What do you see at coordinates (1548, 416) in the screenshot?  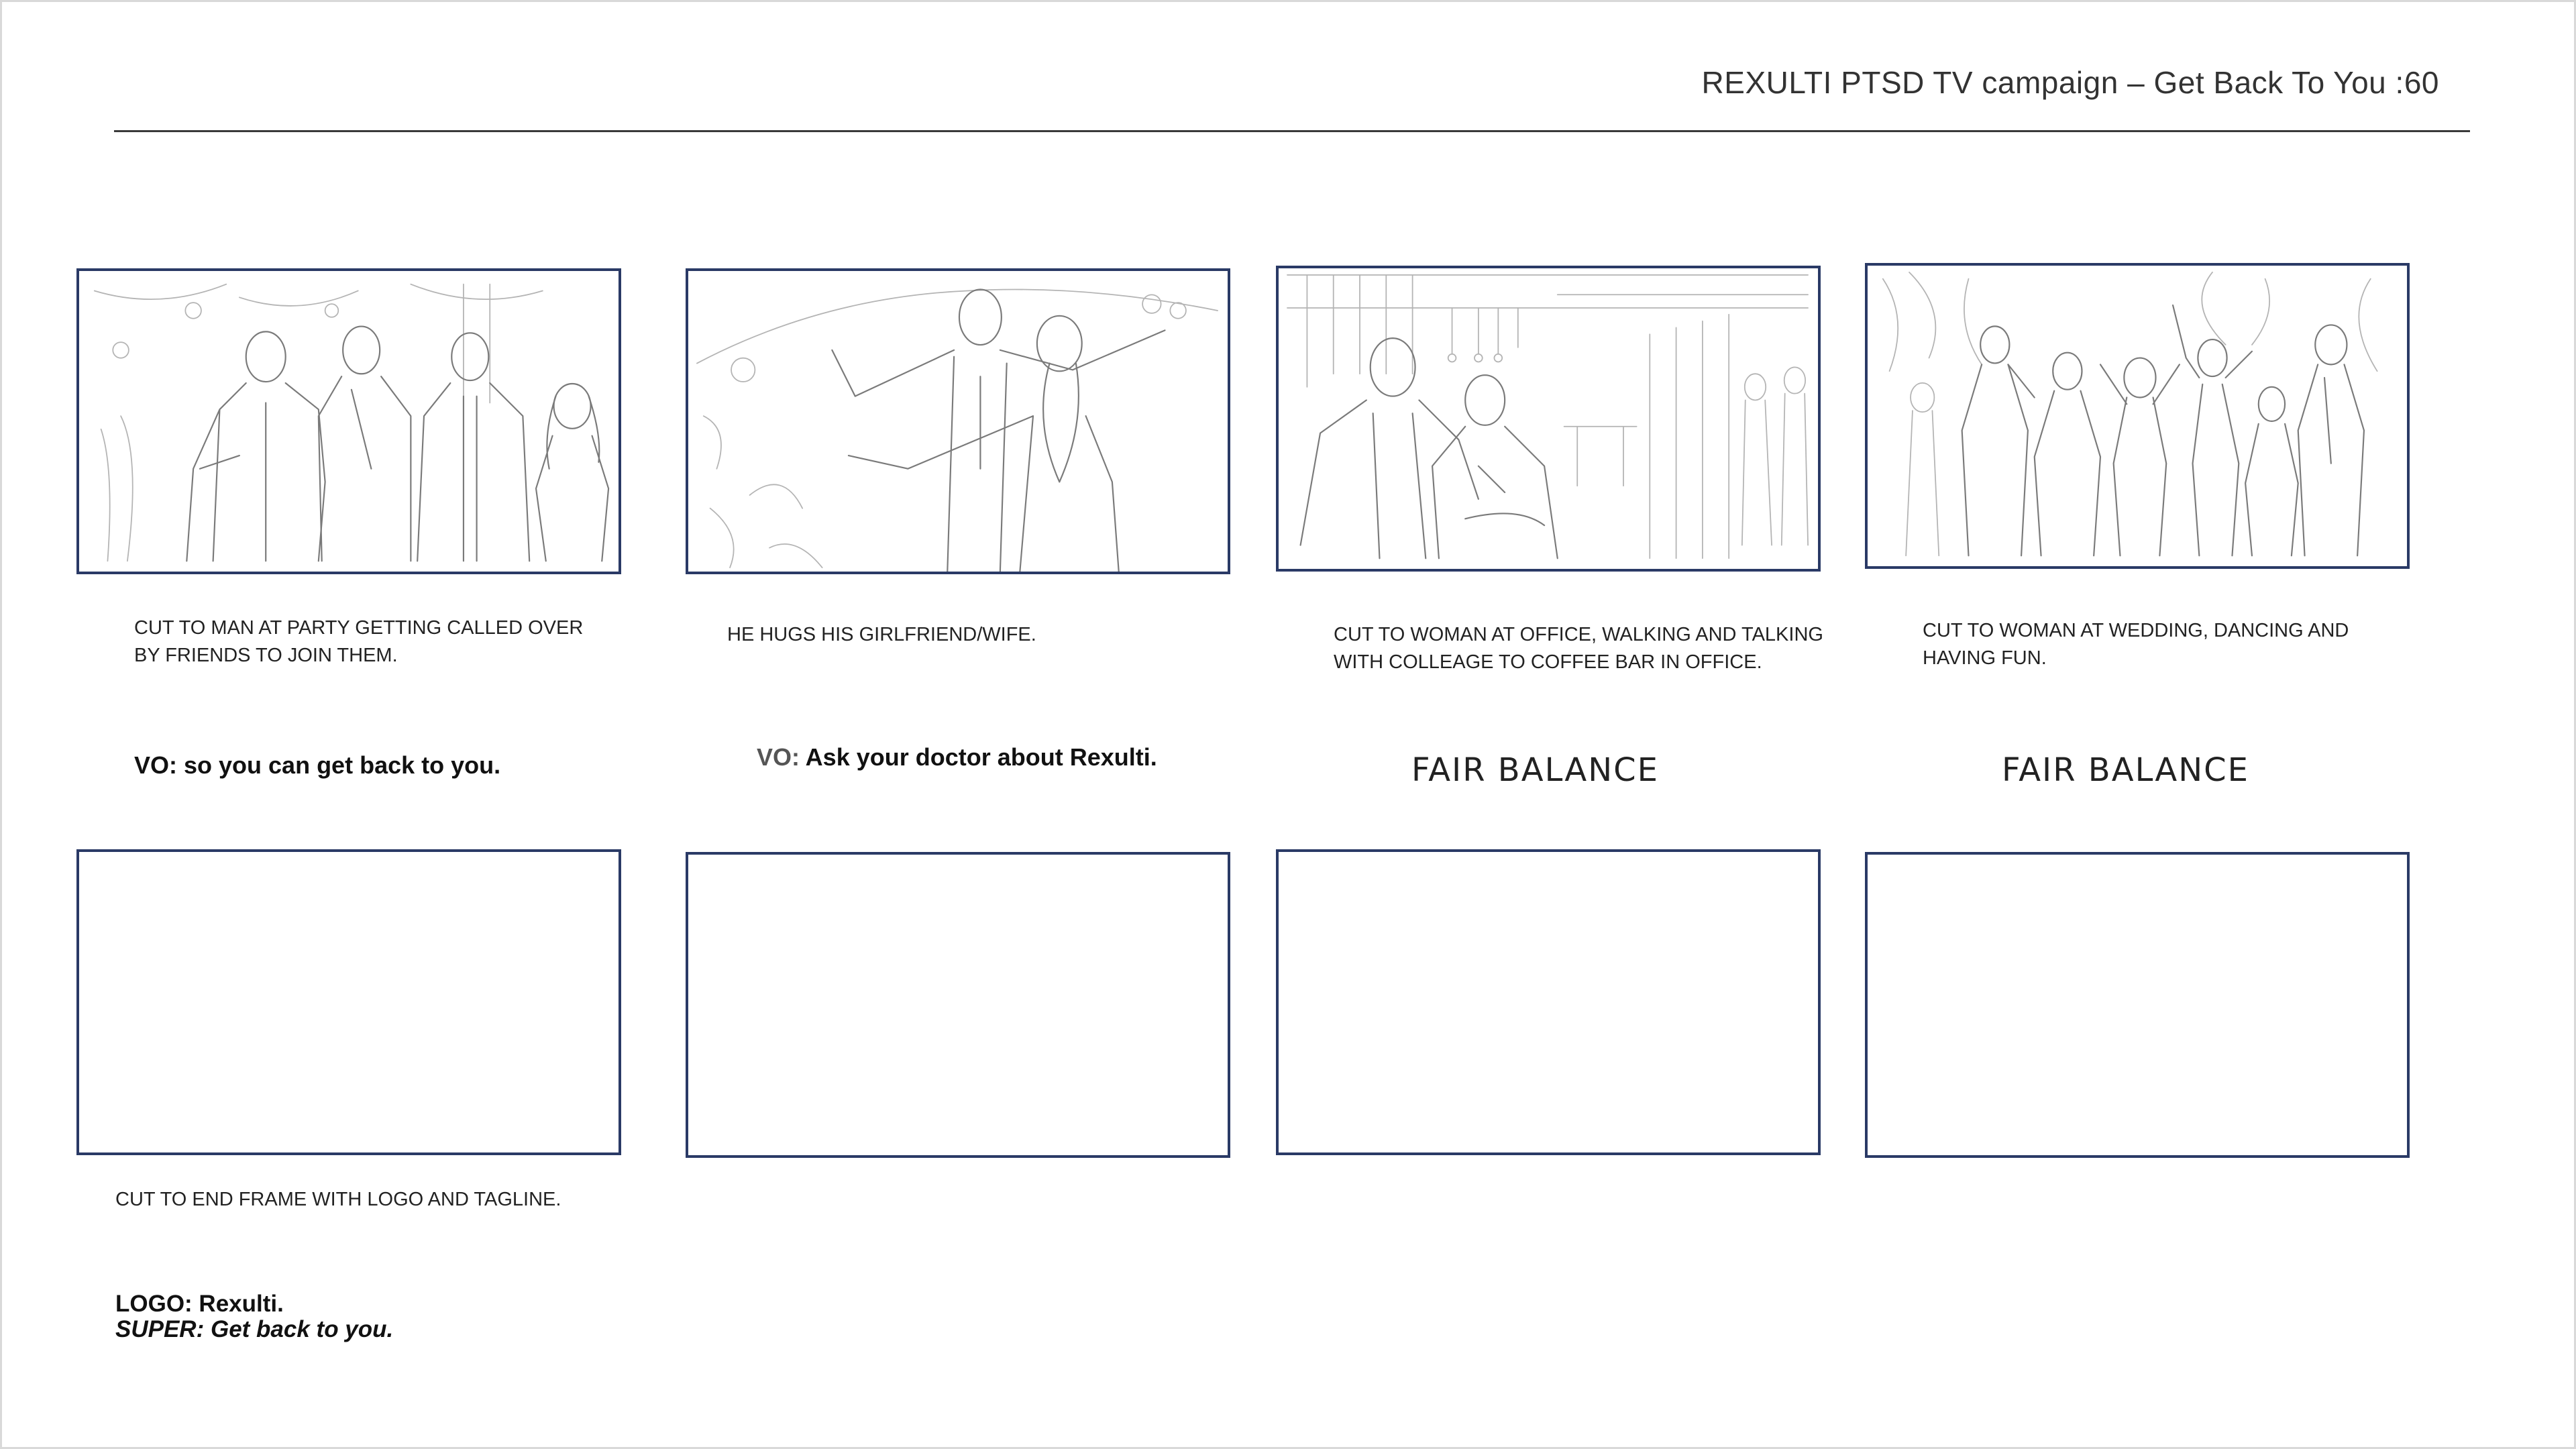 I see `office-coffee-bar-sketch` at bounding box center [1548, 416].